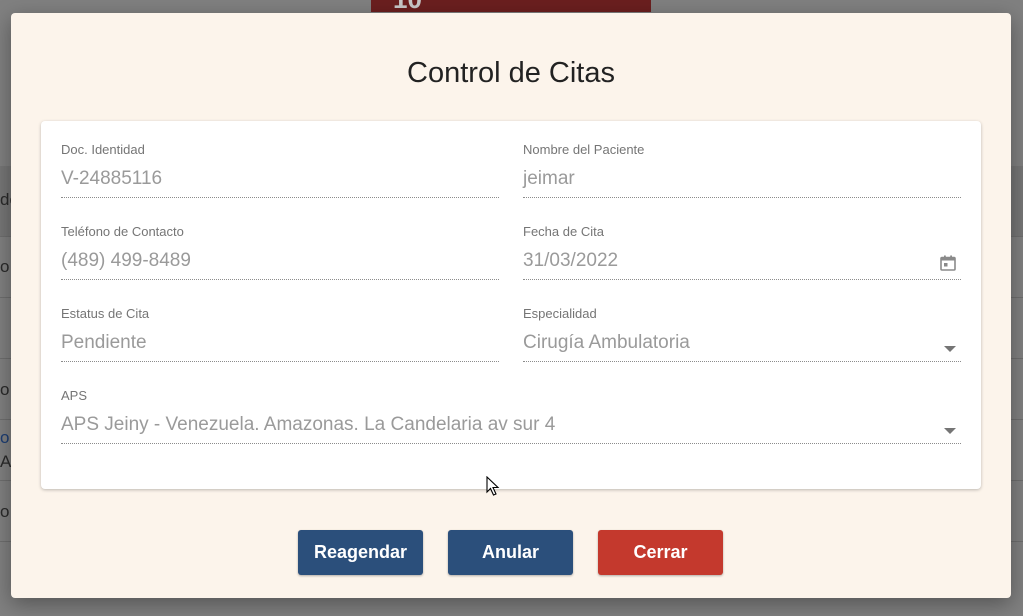 Image resolution: width=1023 pixels, height=616 pixels. I want to click on telefono-input: (489) 499-8489, so click(280, 261).